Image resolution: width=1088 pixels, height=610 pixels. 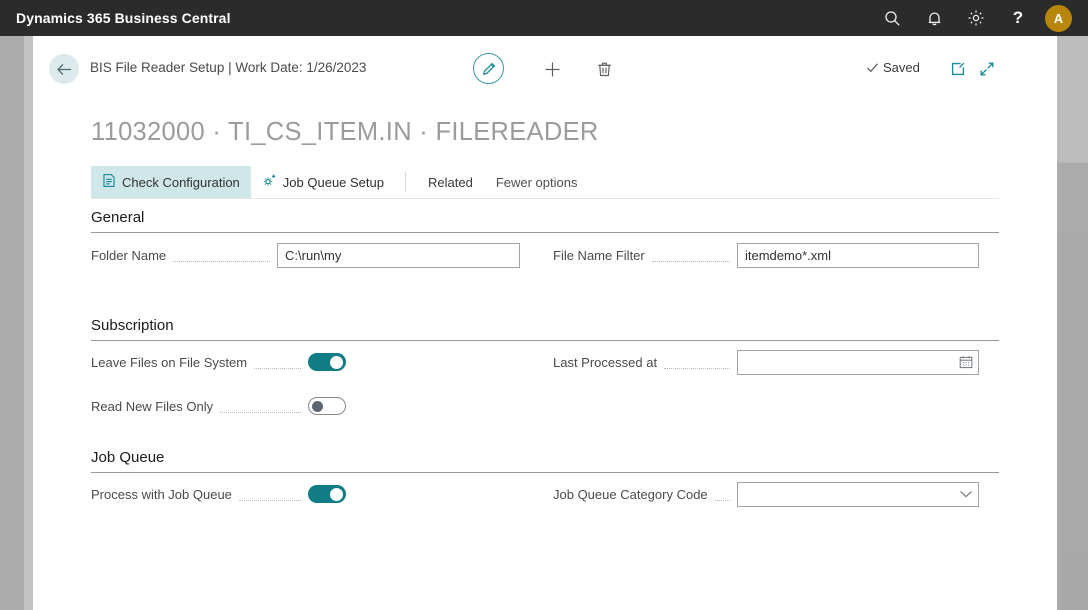 I want to click on open-in-new-window-icon, so click(x=958, y=69).